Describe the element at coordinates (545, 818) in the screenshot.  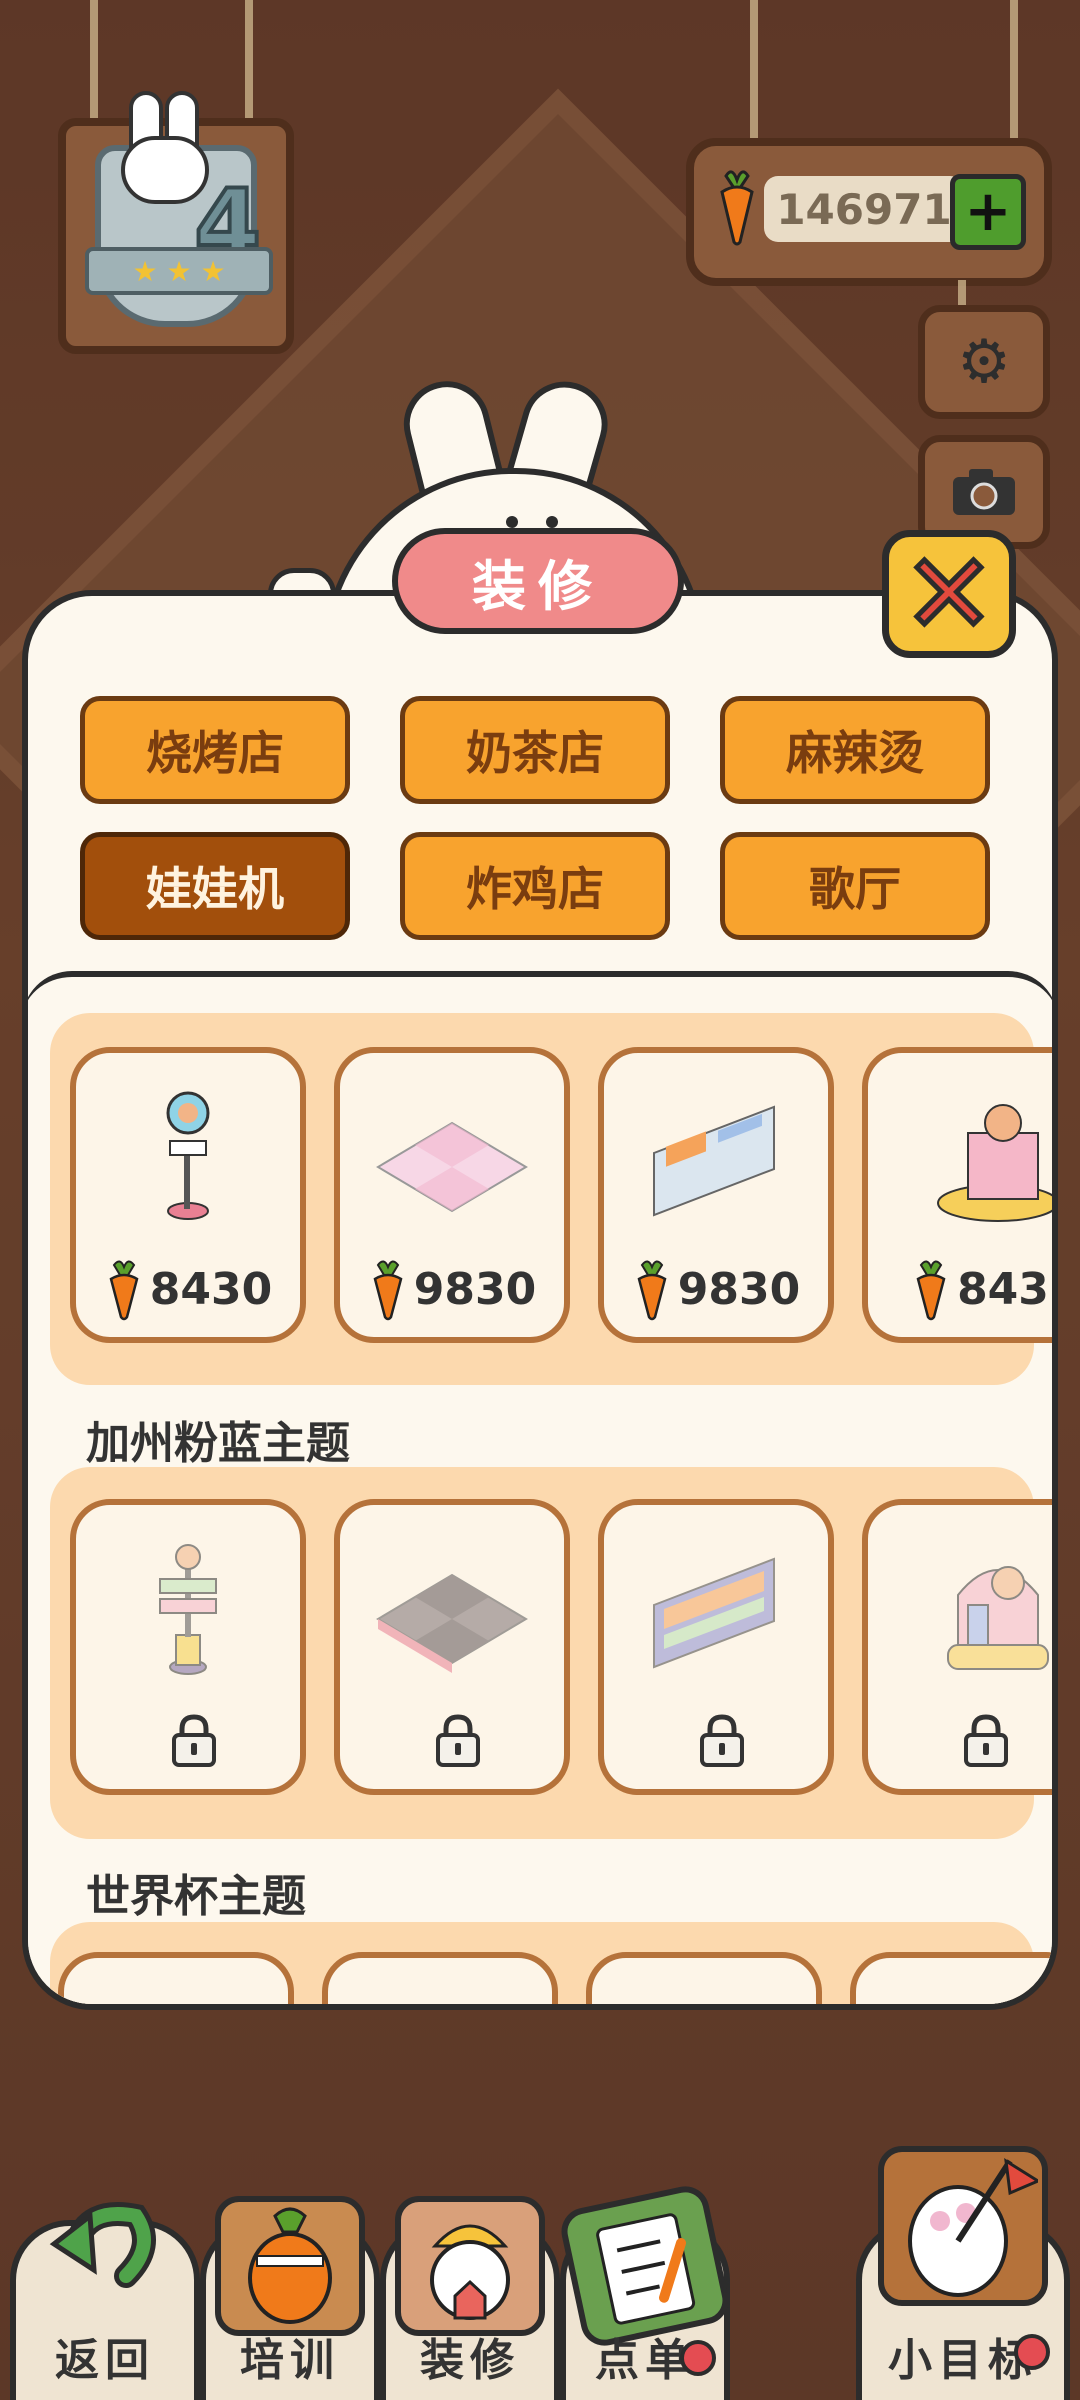
I see `category-grid: 烧烤店 奶茶店 麻辣烫 娃娃机 炸鸡店 歌厅` at that location.